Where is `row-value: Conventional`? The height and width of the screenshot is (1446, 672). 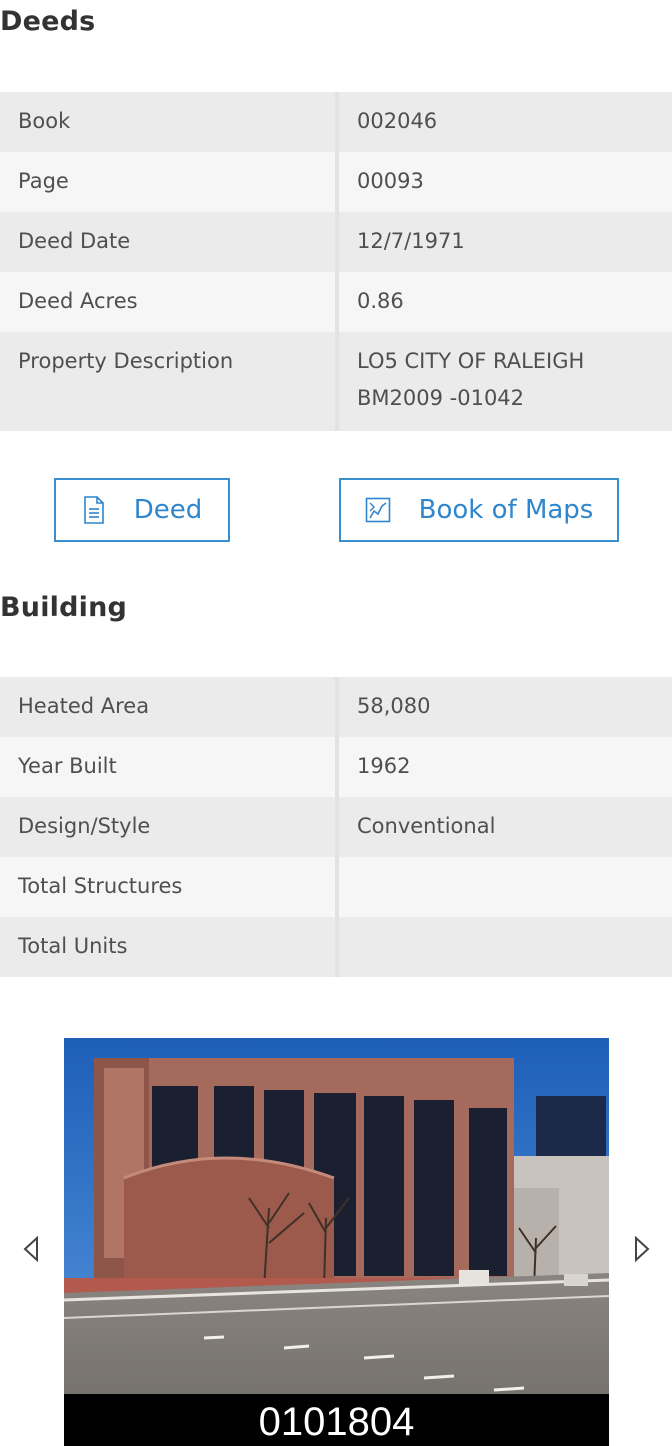
row-value: Conventional is located at coordinates (504, 827).